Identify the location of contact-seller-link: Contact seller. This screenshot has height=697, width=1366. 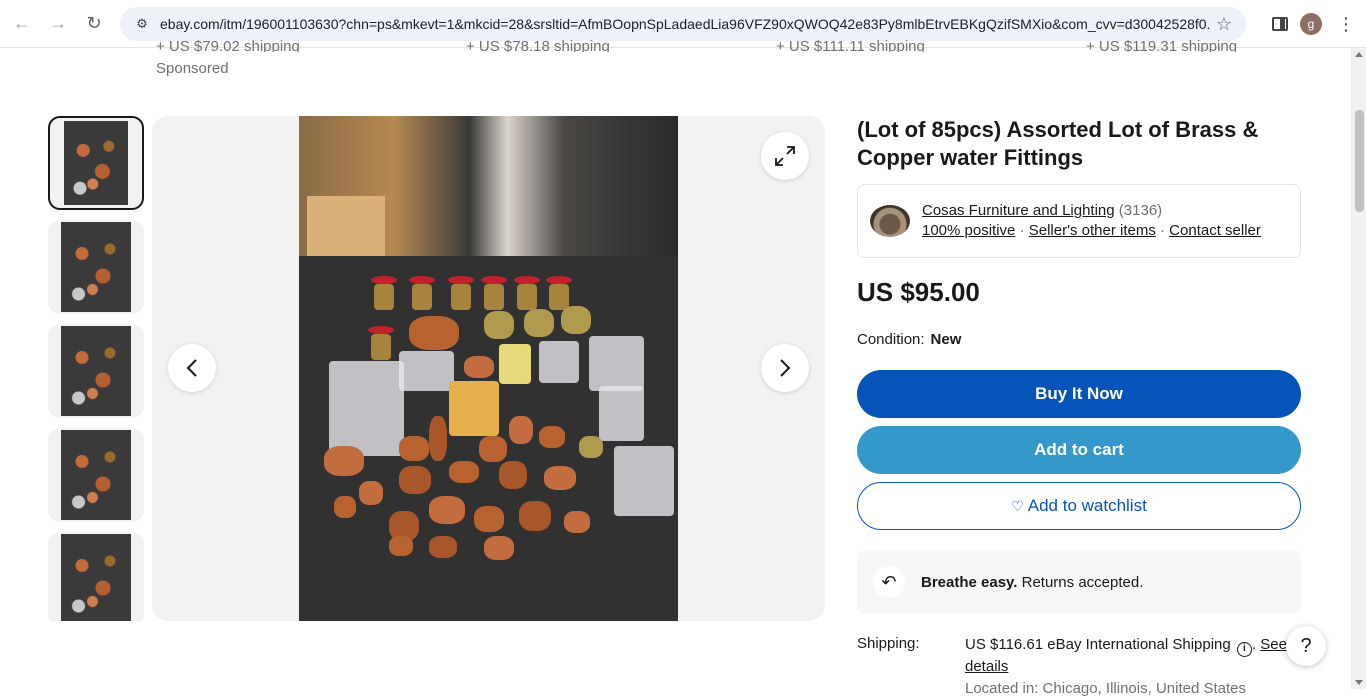
(1215, 230).